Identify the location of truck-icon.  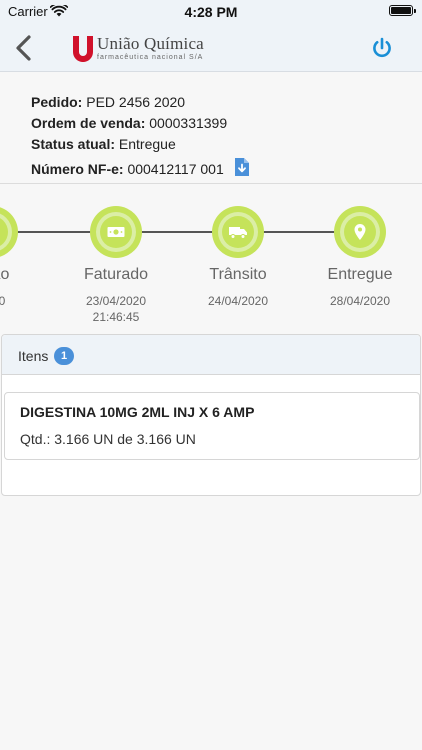
(238, 233).